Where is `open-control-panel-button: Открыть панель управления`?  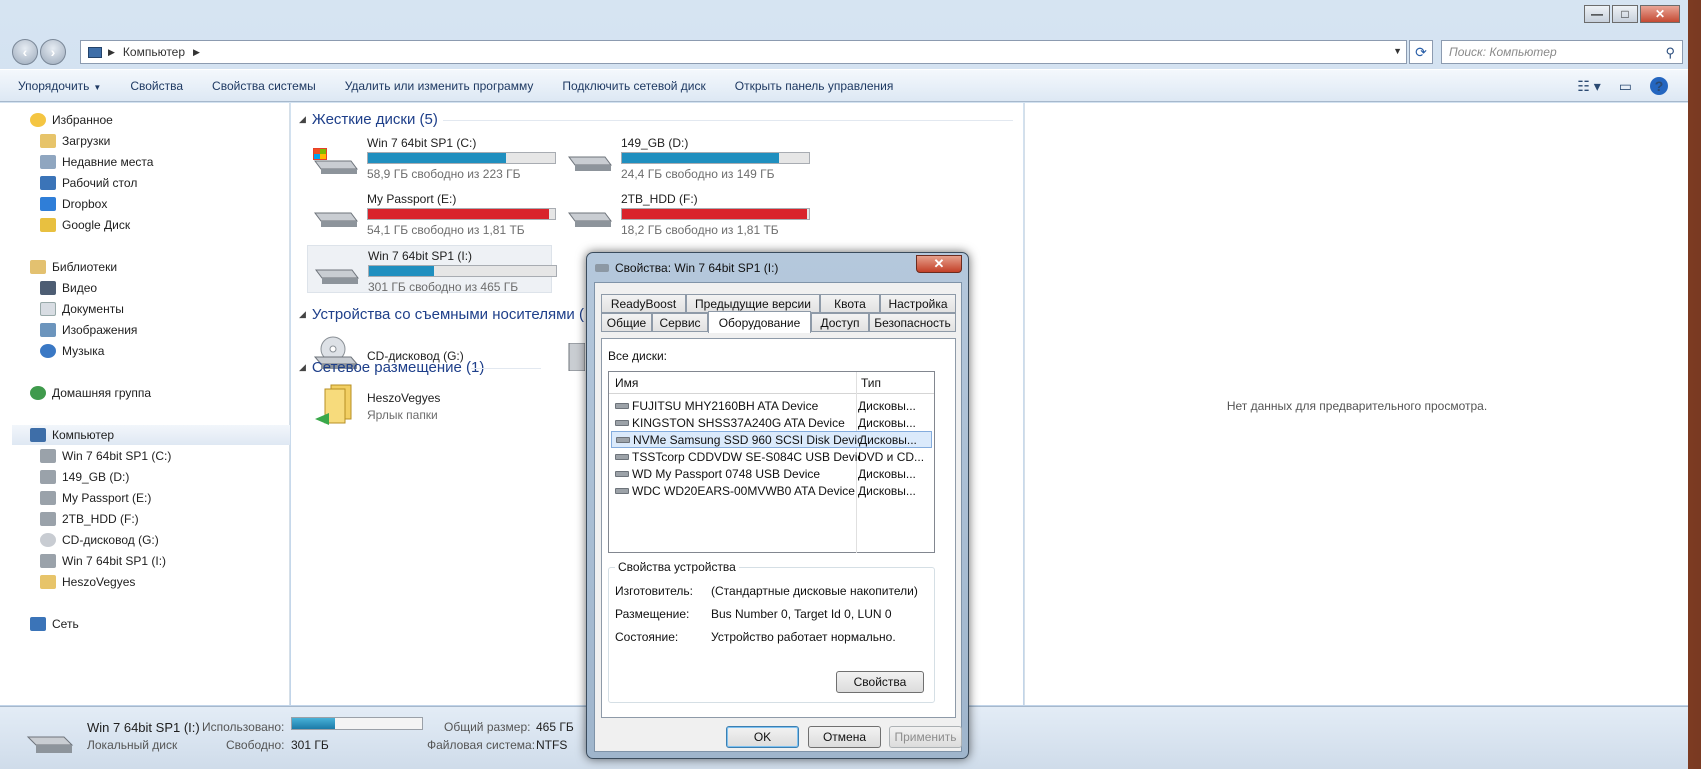
open-control-panel-button: Открыть панель управления is located at coordinates (814, 86).